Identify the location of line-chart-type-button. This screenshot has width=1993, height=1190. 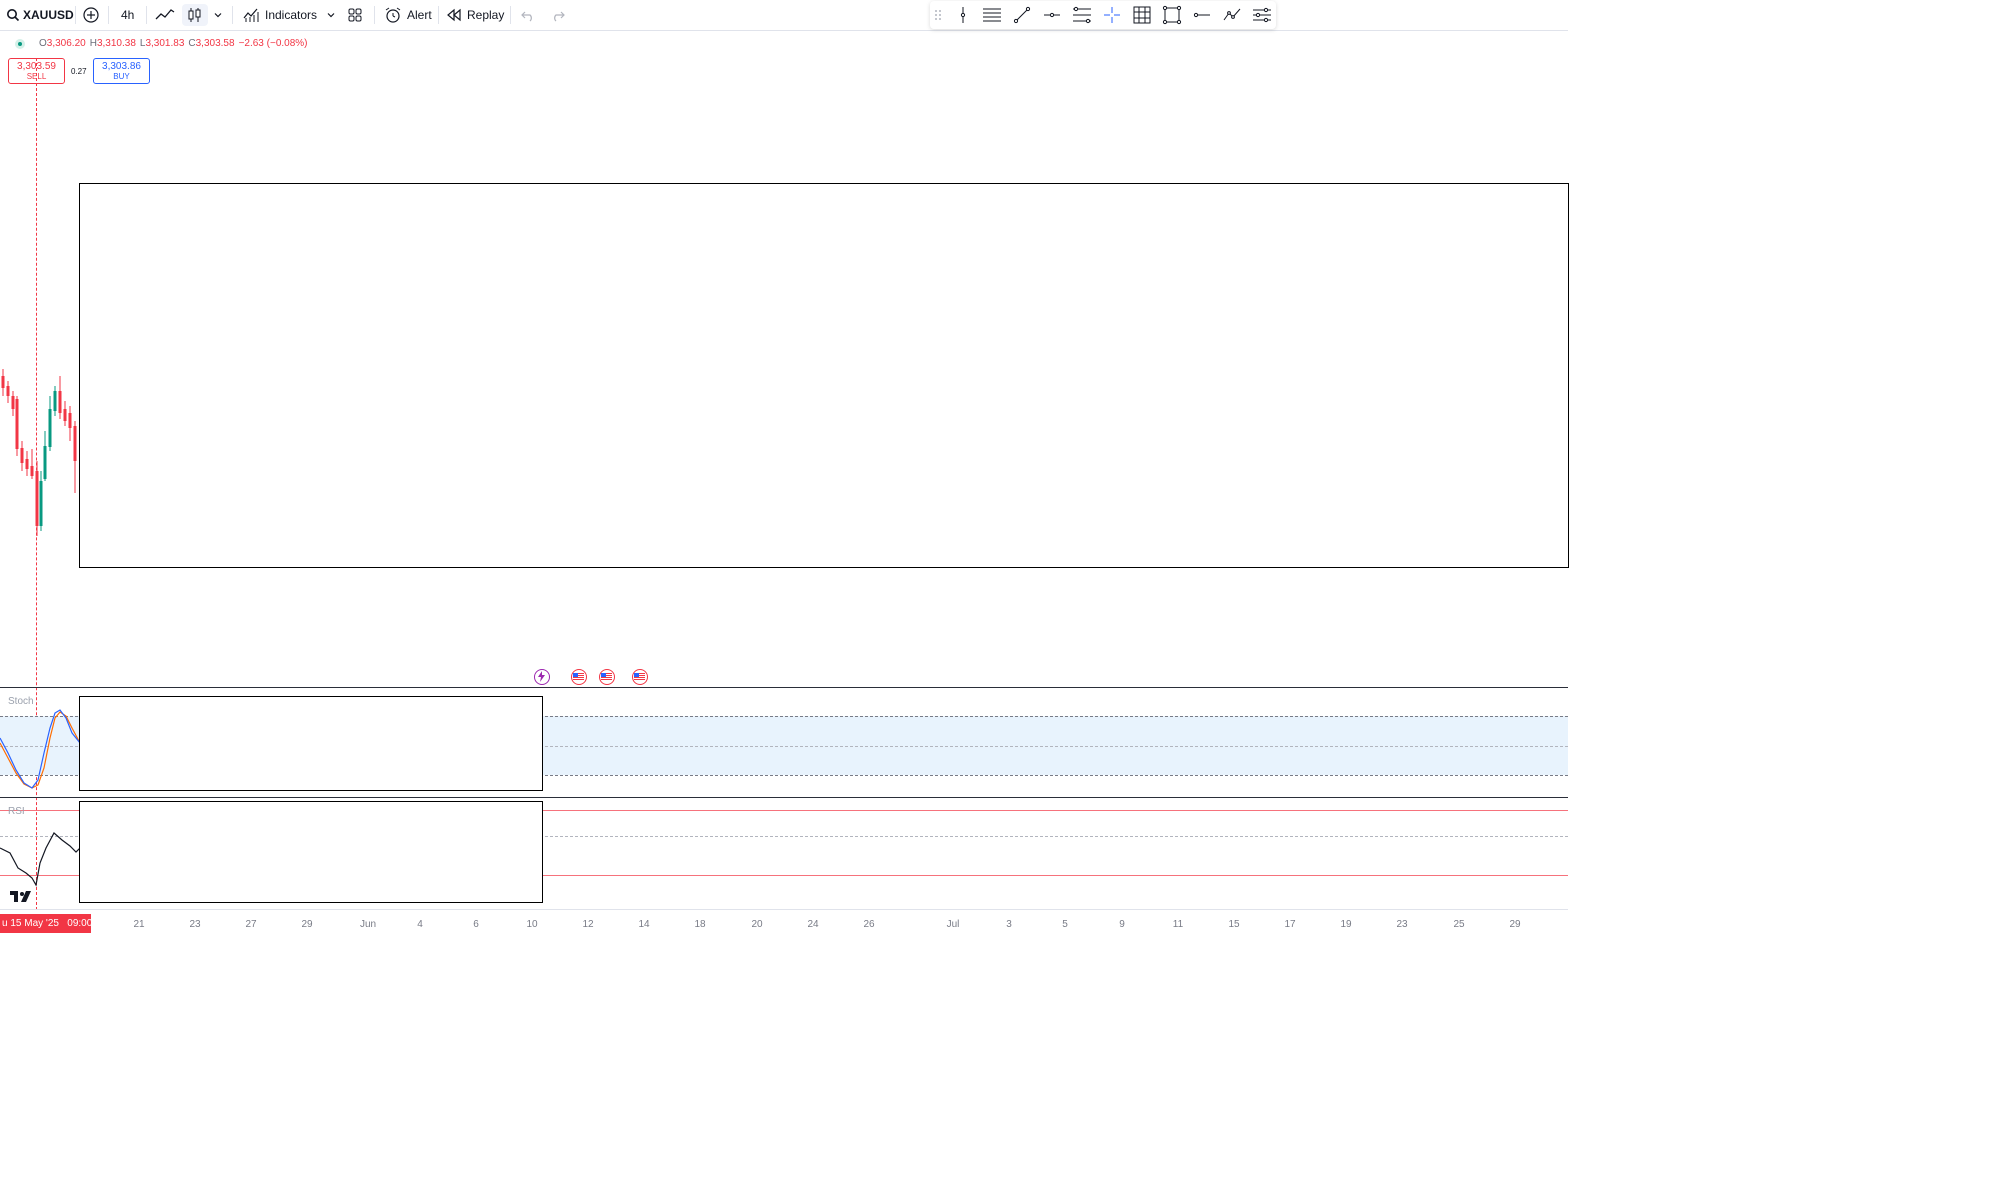
(165, 15).